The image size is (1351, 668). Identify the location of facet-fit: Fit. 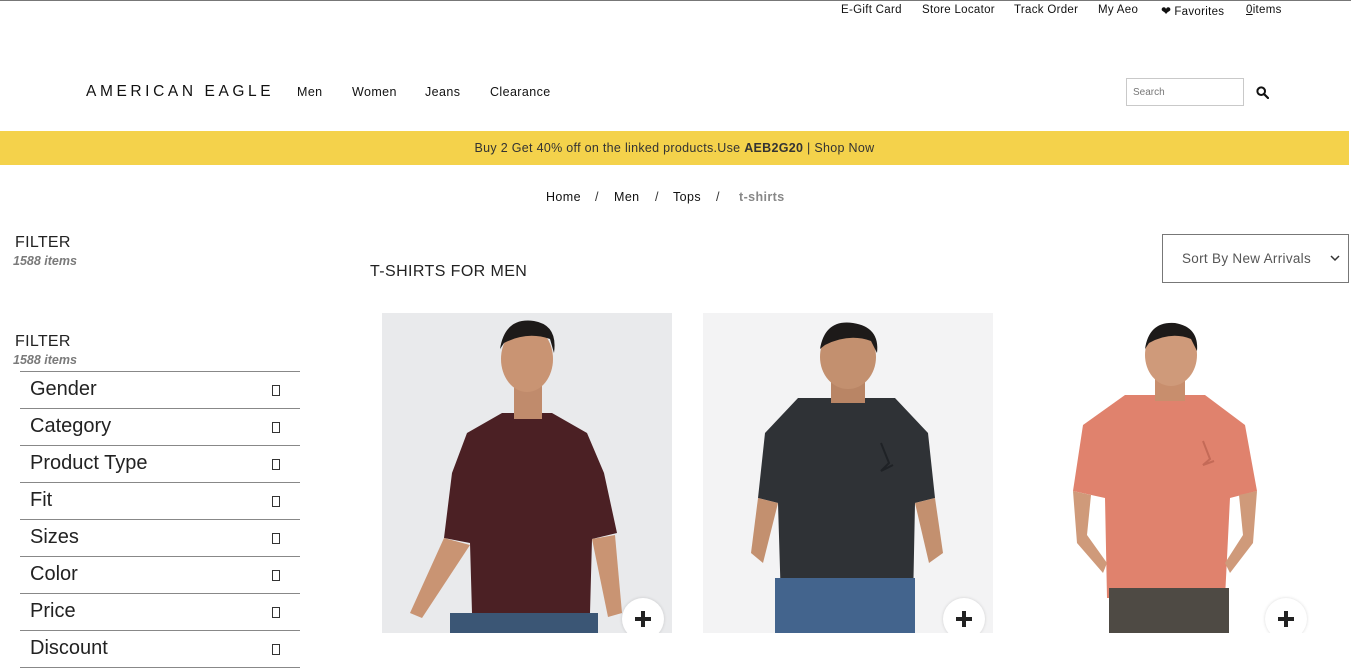
(160, 501).